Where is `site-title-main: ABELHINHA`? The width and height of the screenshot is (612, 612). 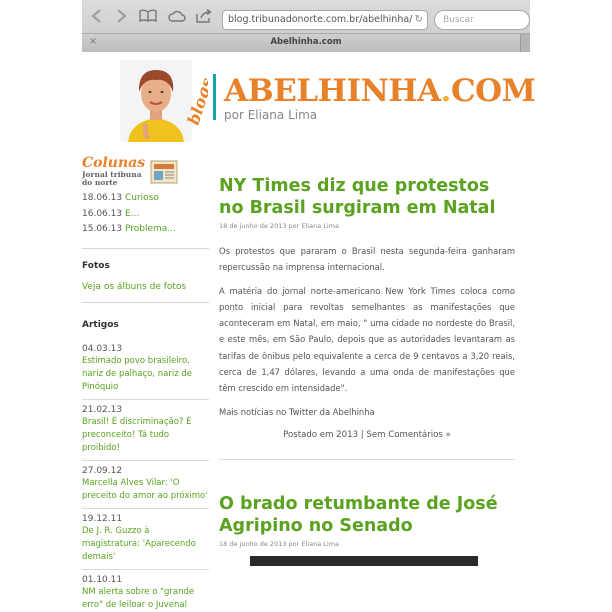
site-title-main: ABELHINHA is located at coordinates (332, 91).